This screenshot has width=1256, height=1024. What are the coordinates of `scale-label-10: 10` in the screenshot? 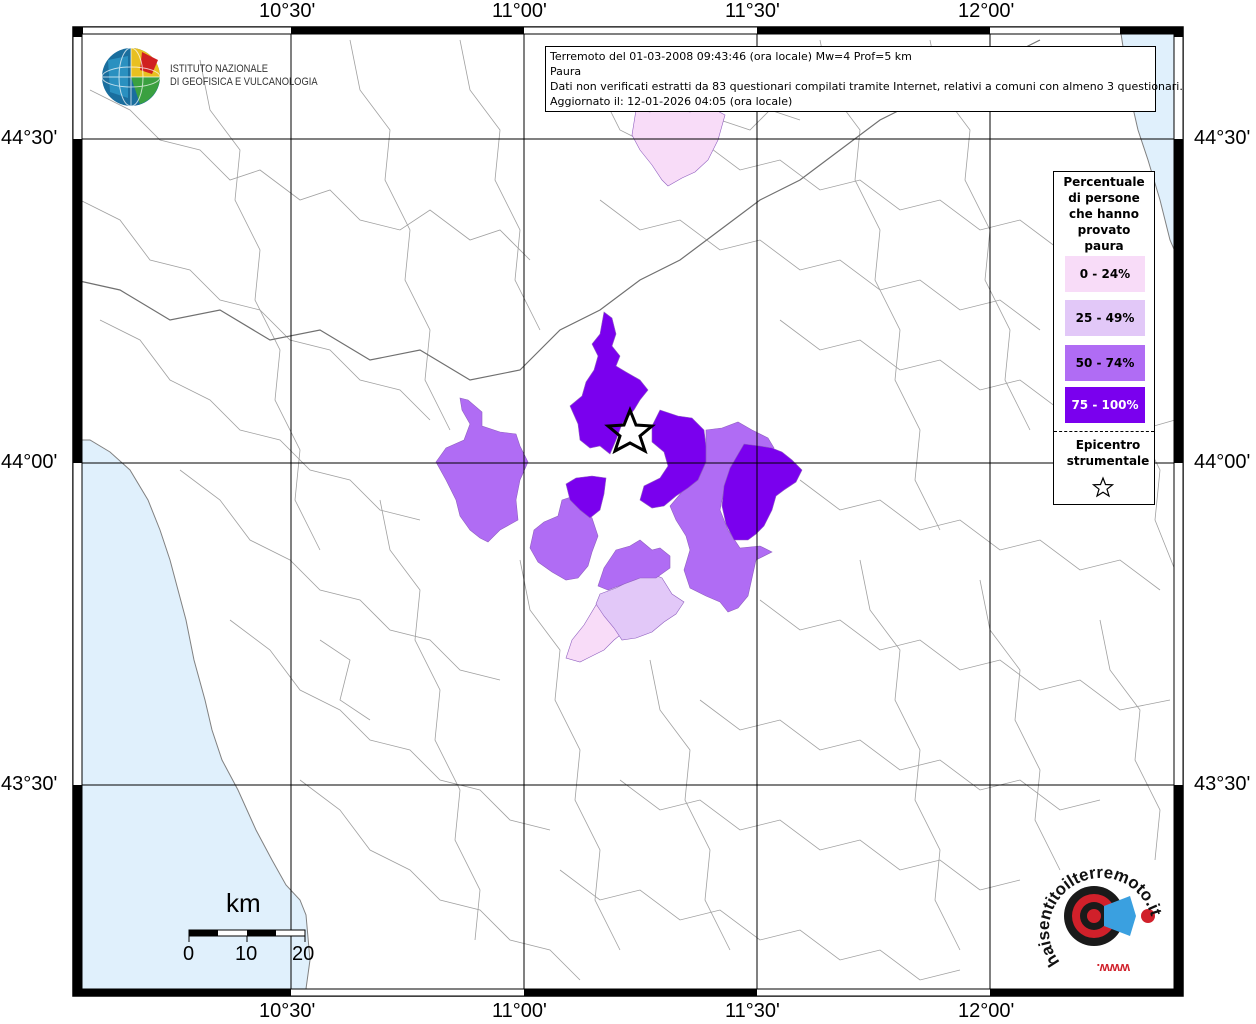 It's located at (246, 954).